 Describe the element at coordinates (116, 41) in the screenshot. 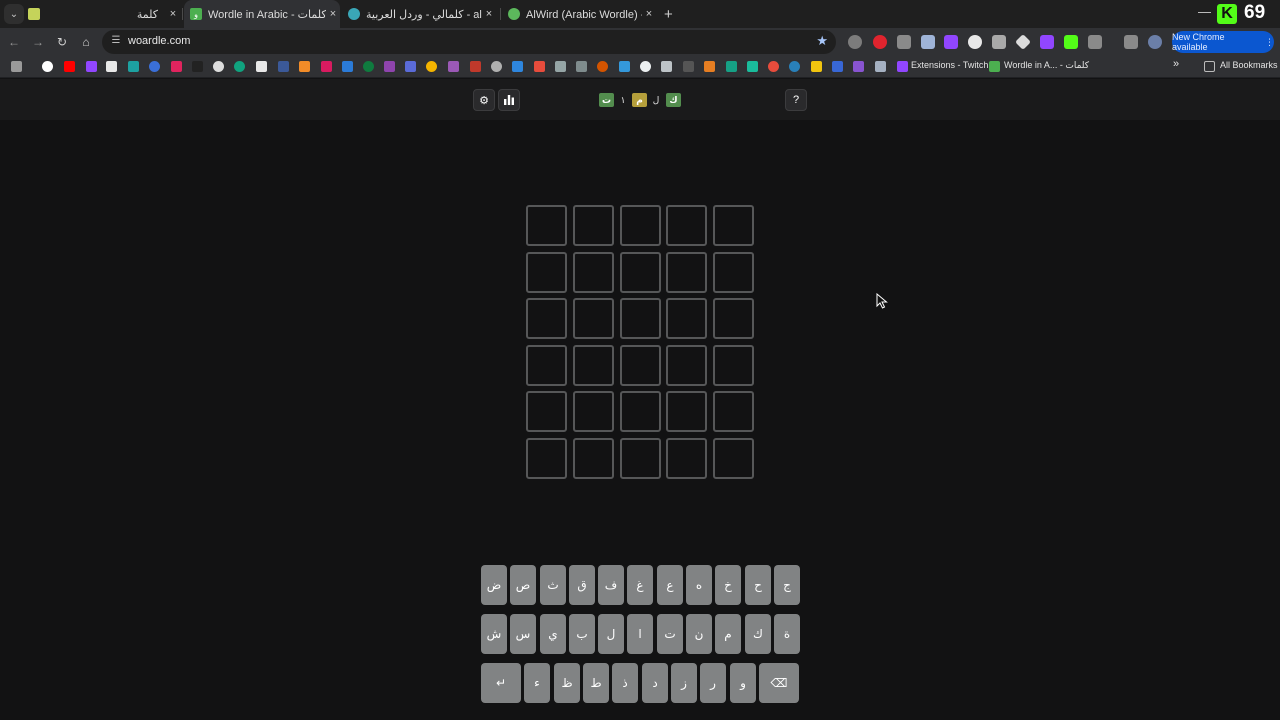

I see `site-info-icon: ☰` at that location.